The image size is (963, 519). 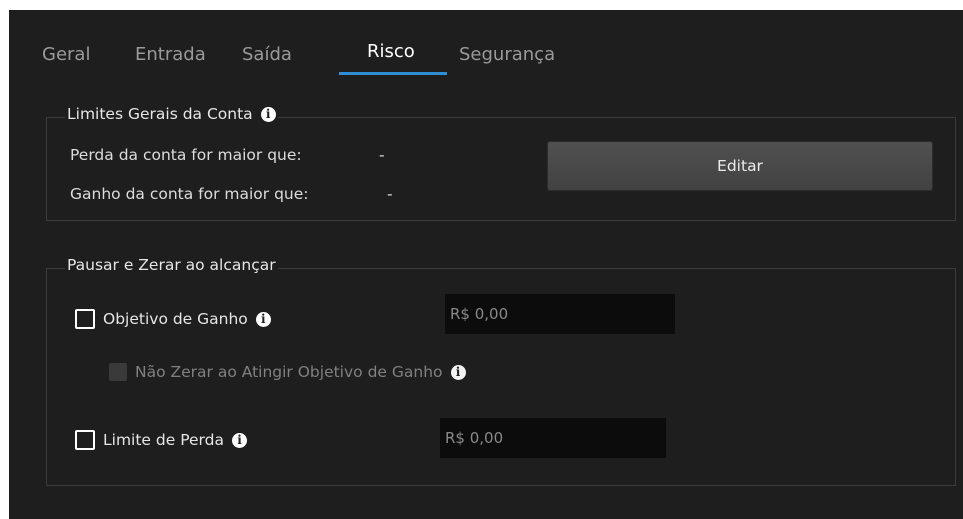 What do you see at coordinates (560, 314) in the screenshot?
I see `gain-goal-input` at bounding box center [560, 314].